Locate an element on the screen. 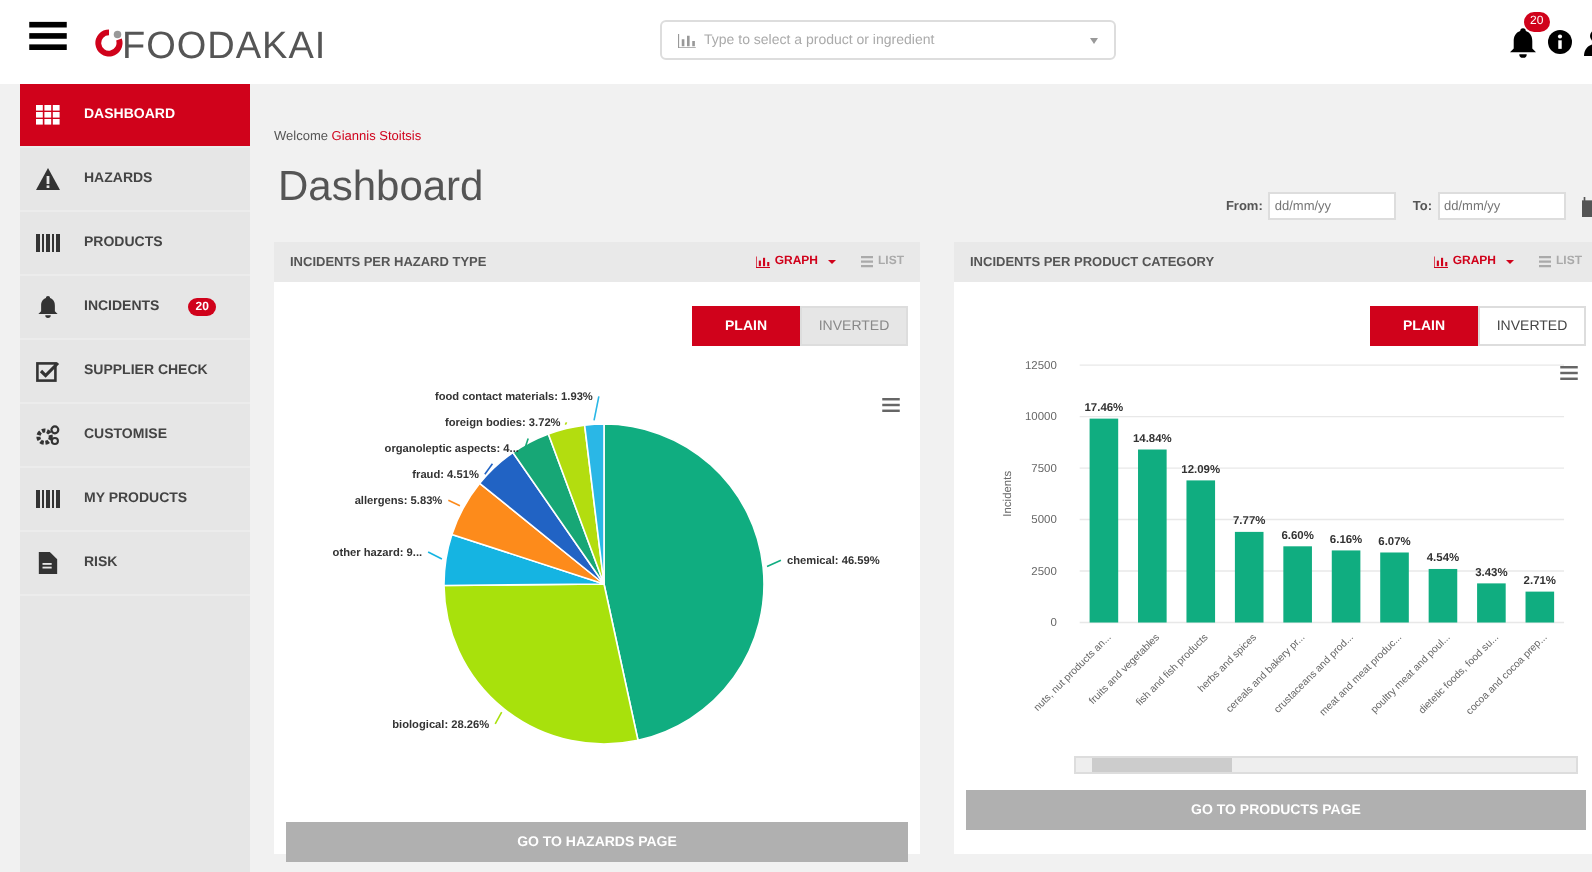 The height and width of the screenshot is (872, 1592). calendar-icon is located at coordinates (1587, 206).